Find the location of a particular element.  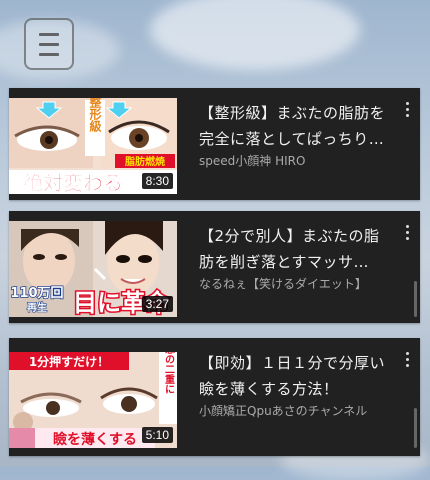

thumb-text: 1分押すだけ！ is located at coordinates (69, 361).